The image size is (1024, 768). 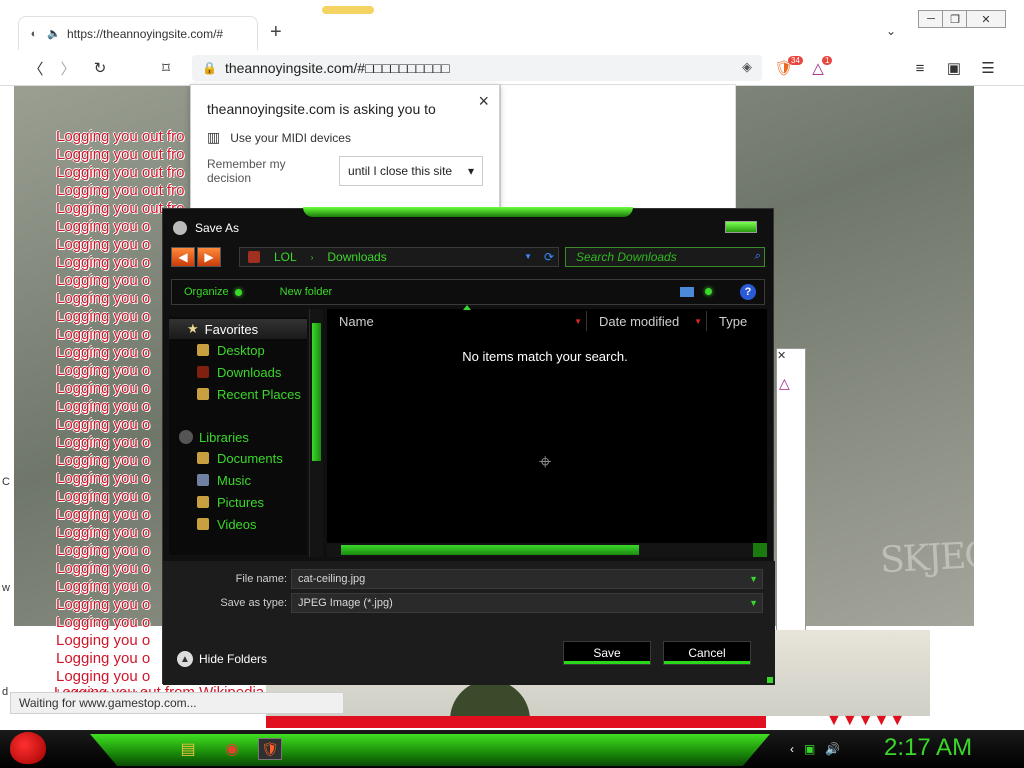 What do you see at coordinates (545, 356) in the screenshot?
I see `empty-message: No items match your search.` at bounding box center [545, 356].